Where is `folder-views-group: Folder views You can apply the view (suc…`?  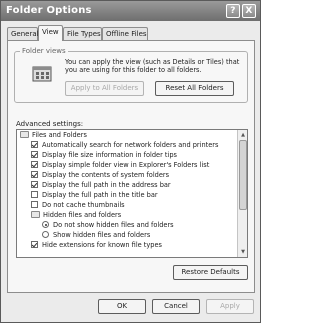
folder-views-group: Folder views You can apply the view (suc… is located at coordinates (131, 75).